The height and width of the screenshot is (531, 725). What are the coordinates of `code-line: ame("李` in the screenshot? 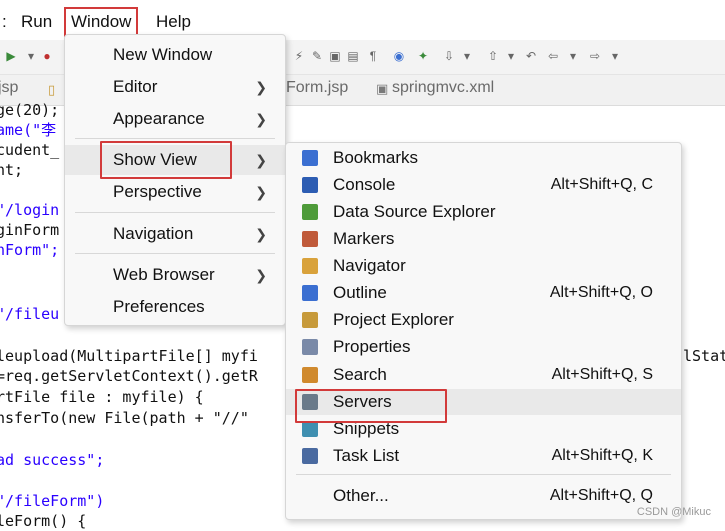 It's located at (28, 130).